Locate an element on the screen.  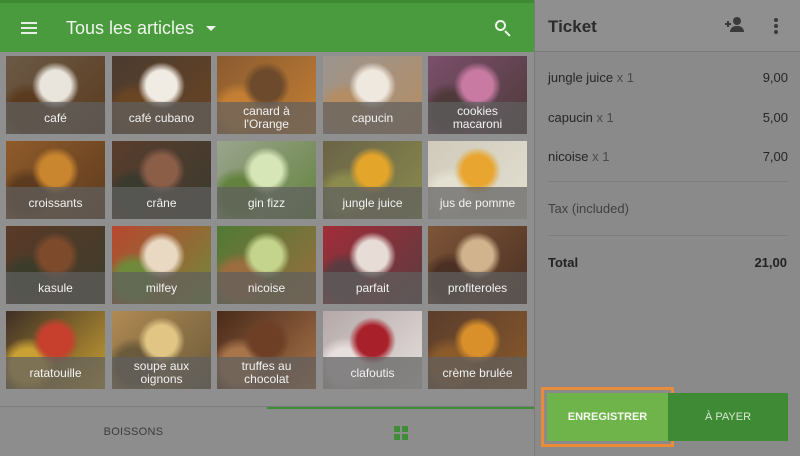
product-tile: crème brulée is located at coordinates (477, 350).